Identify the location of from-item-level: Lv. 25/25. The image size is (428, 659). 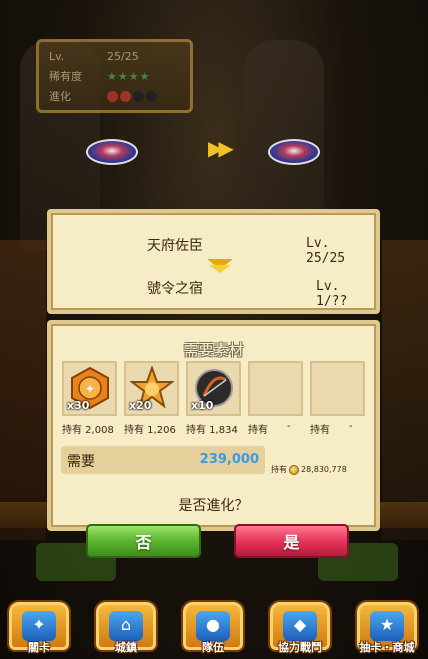
(326, 251).